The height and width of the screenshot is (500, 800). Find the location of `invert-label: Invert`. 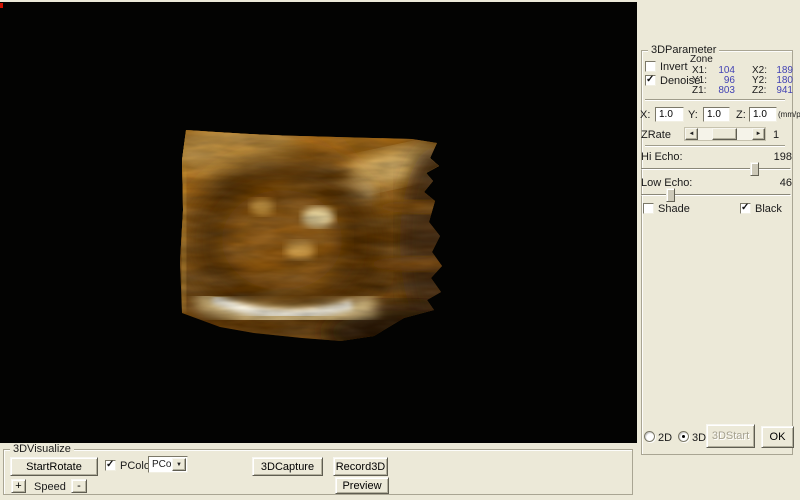

invert-label: Invert is located at coordinates (674, 67).